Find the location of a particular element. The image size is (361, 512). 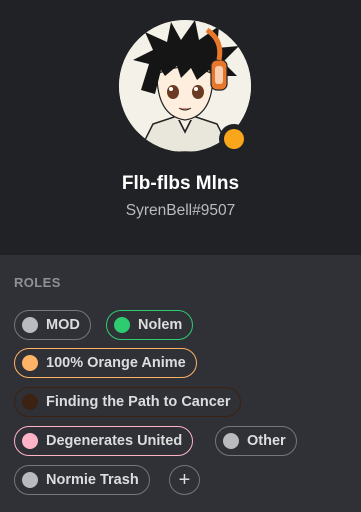

role-label: Normie Trash is located at coordinates (92, 480).